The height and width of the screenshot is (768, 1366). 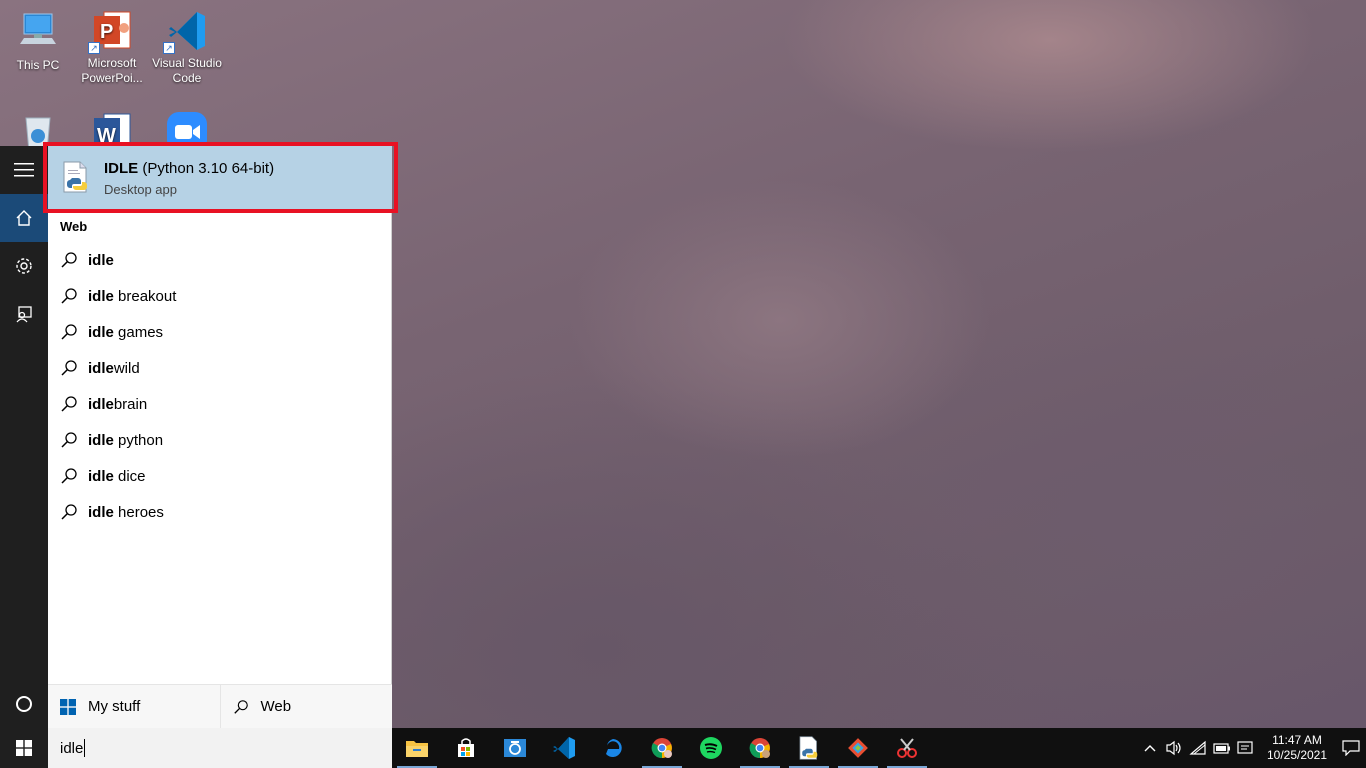 What do you see at coordinates (220, 368) in the screenshot?
I see `web-result-item: idlewild` at bounding box center [220, 368].